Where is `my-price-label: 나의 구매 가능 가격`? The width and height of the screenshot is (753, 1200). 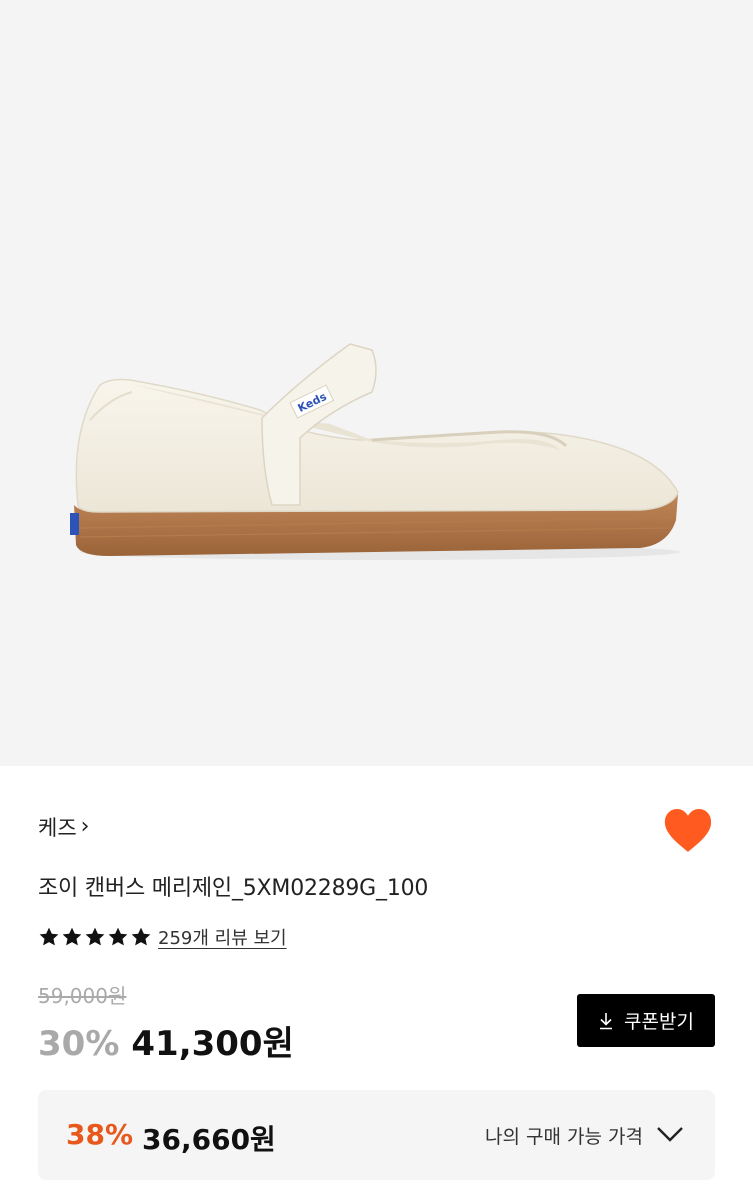 my-price-label: 나의 구매 가능 가격 is located at coordinates (564, 1137).